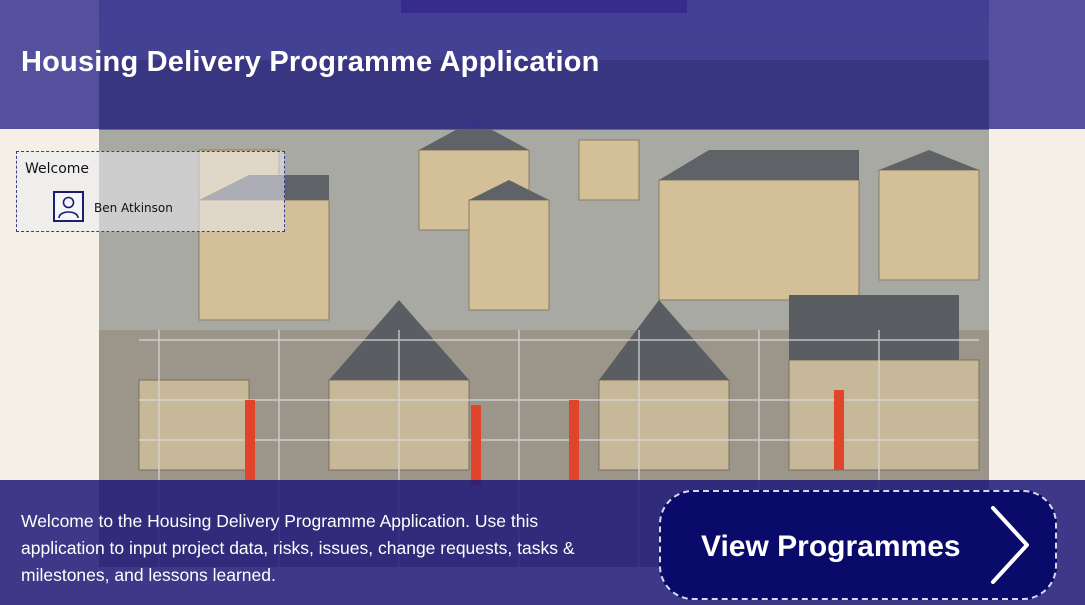 This screenshot has width=1085, height=605. What do you see at coordinates (150, 191) in the screenshot?
I see `welcome-card: Welcome Ben Atkinson` at bounding box center [150, 191].